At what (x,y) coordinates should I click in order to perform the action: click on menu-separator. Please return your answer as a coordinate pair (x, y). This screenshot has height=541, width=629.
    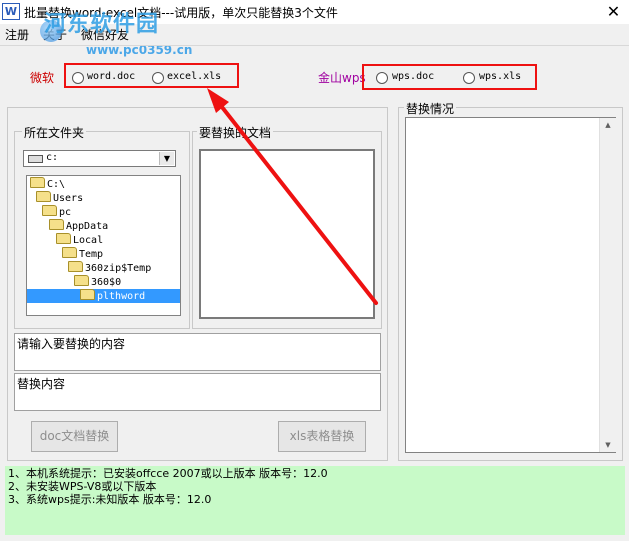
    Looking at the image, I should click on (314, 45).